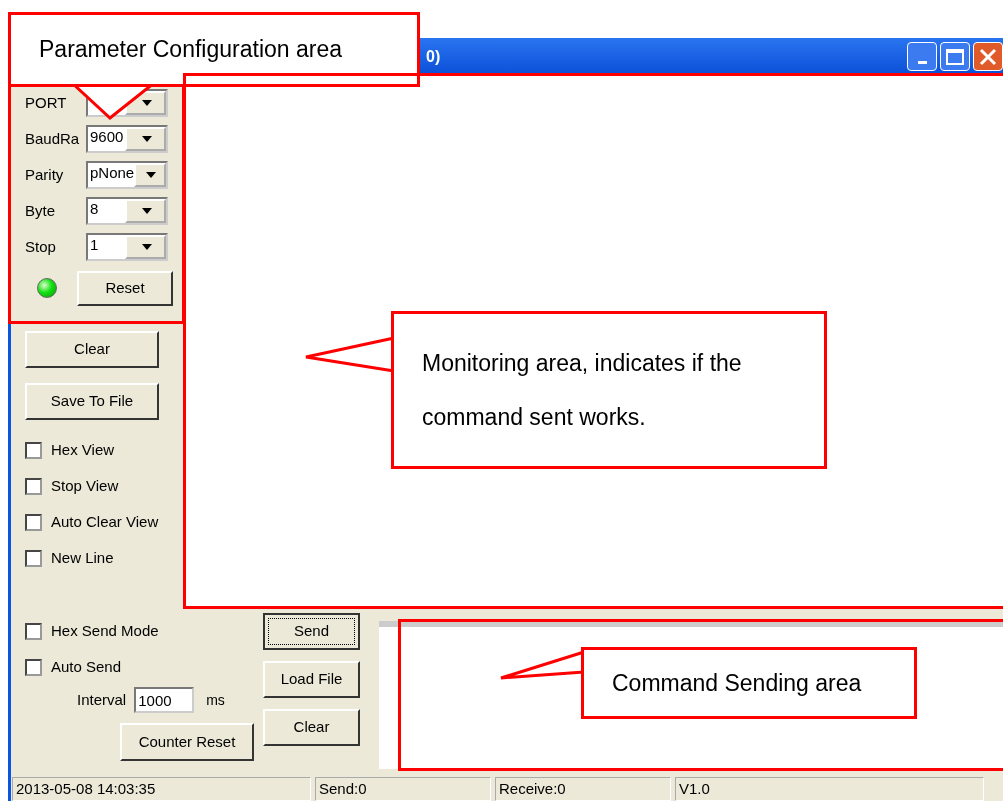 The image size is (1003, 801). I want to click on close-button, so click(988, 56).